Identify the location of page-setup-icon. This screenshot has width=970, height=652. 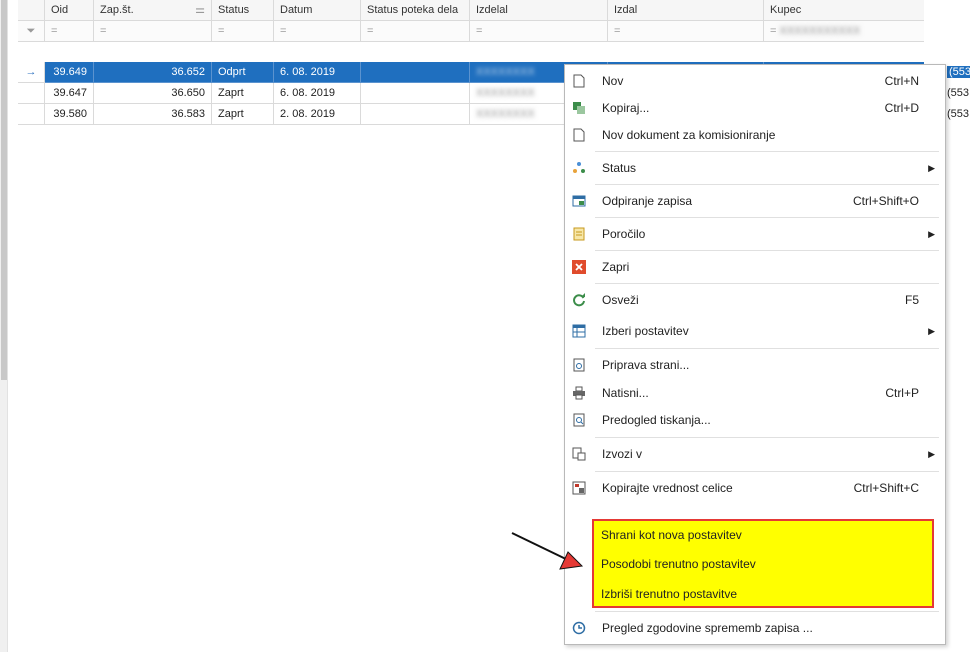
(579, 365).